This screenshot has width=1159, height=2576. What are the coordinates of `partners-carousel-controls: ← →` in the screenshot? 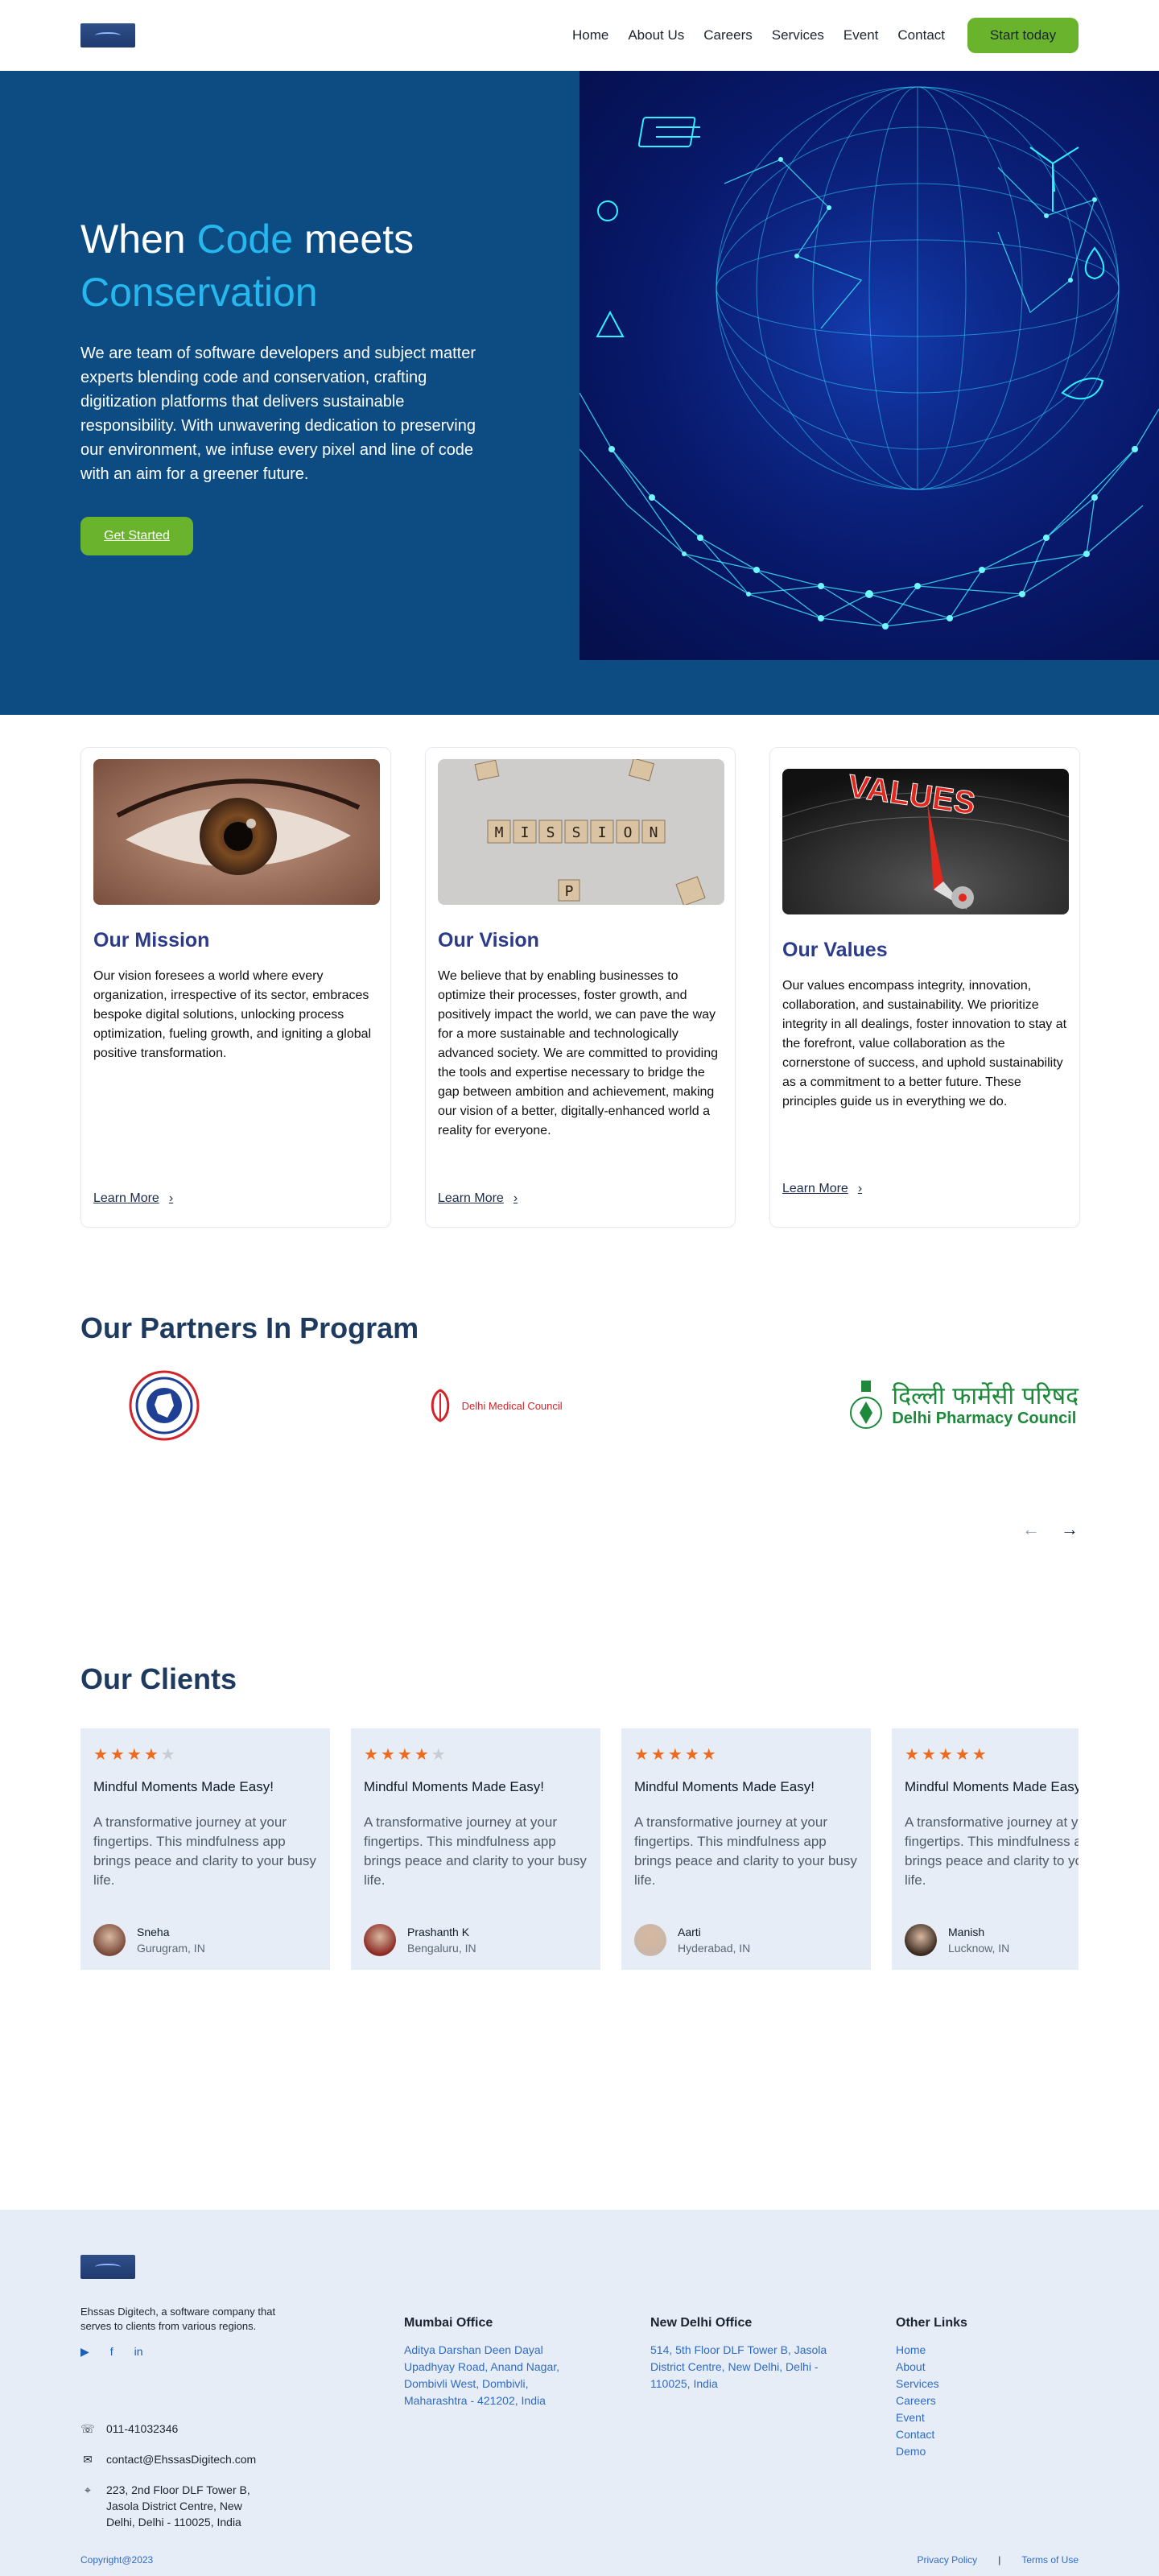 It's located at (1050, 1529).